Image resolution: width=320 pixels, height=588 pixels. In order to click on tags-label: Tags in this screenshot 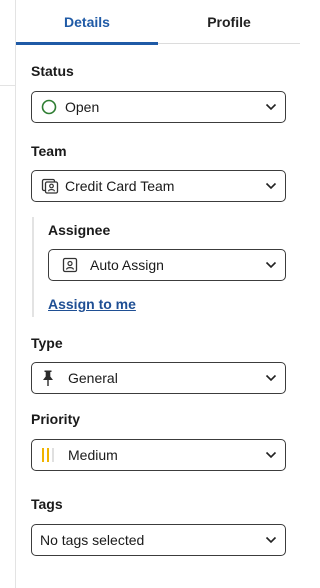, I will do `click(47, 504)`.